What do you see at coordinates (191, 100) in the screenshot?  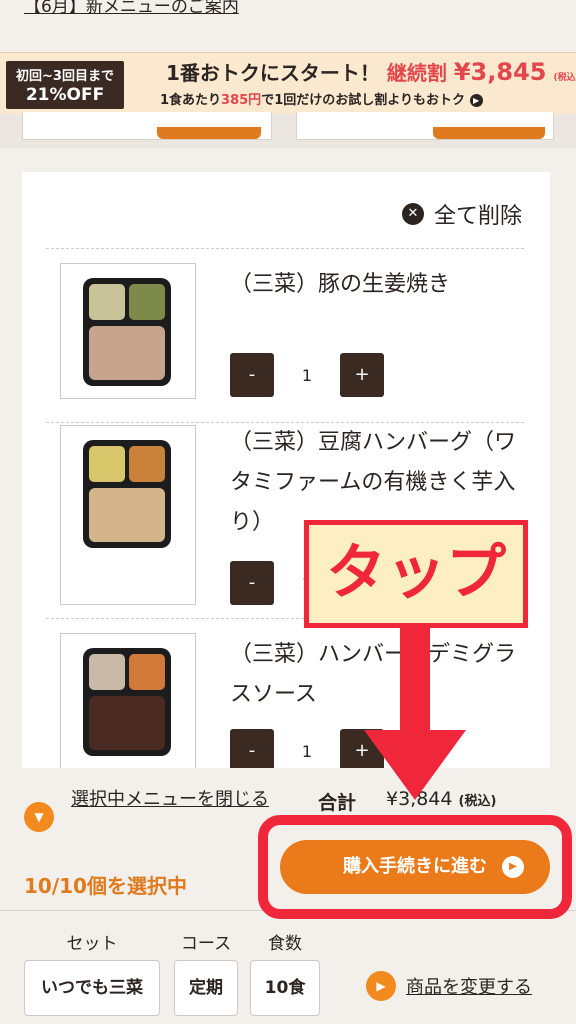 I see `banner-sub-prefix: 1食あたり` at bounding box center [191, 100].